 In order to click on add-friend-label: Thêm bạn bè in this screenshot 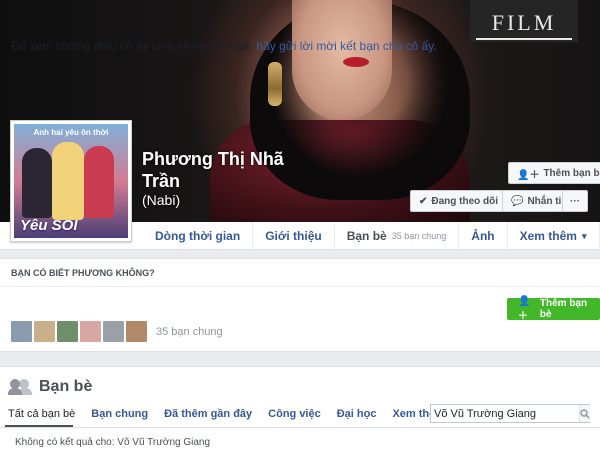, I will do `click(571, 173)`.